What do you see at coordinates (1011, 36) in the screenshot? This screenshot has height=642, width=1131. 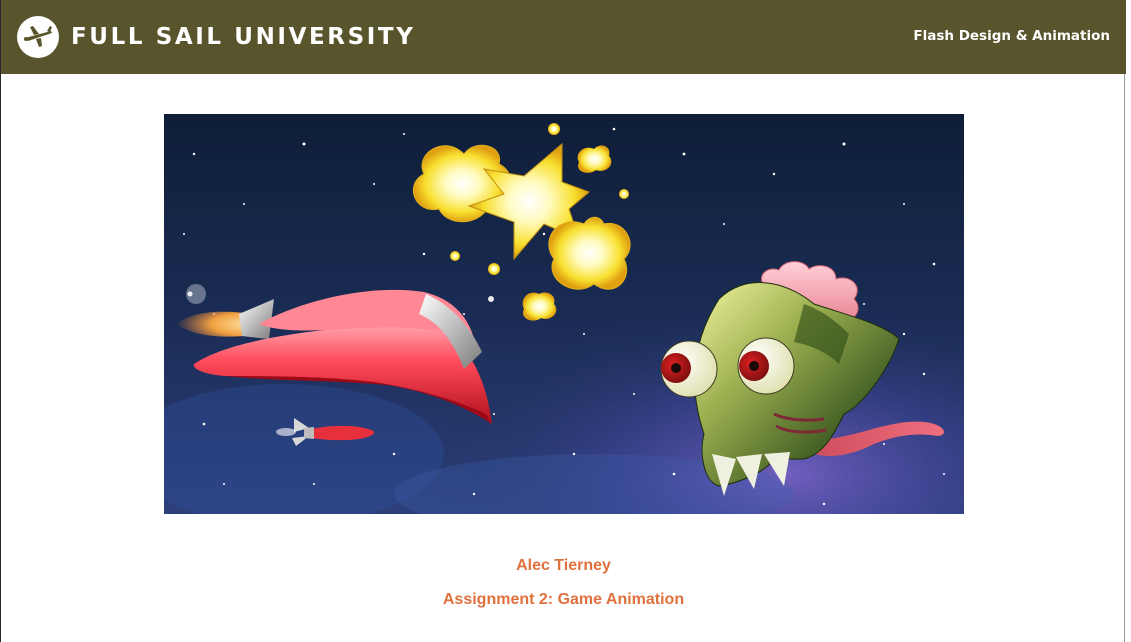 I see `program-name: Flash Design & Animation` at bounding box center [1011, 36].